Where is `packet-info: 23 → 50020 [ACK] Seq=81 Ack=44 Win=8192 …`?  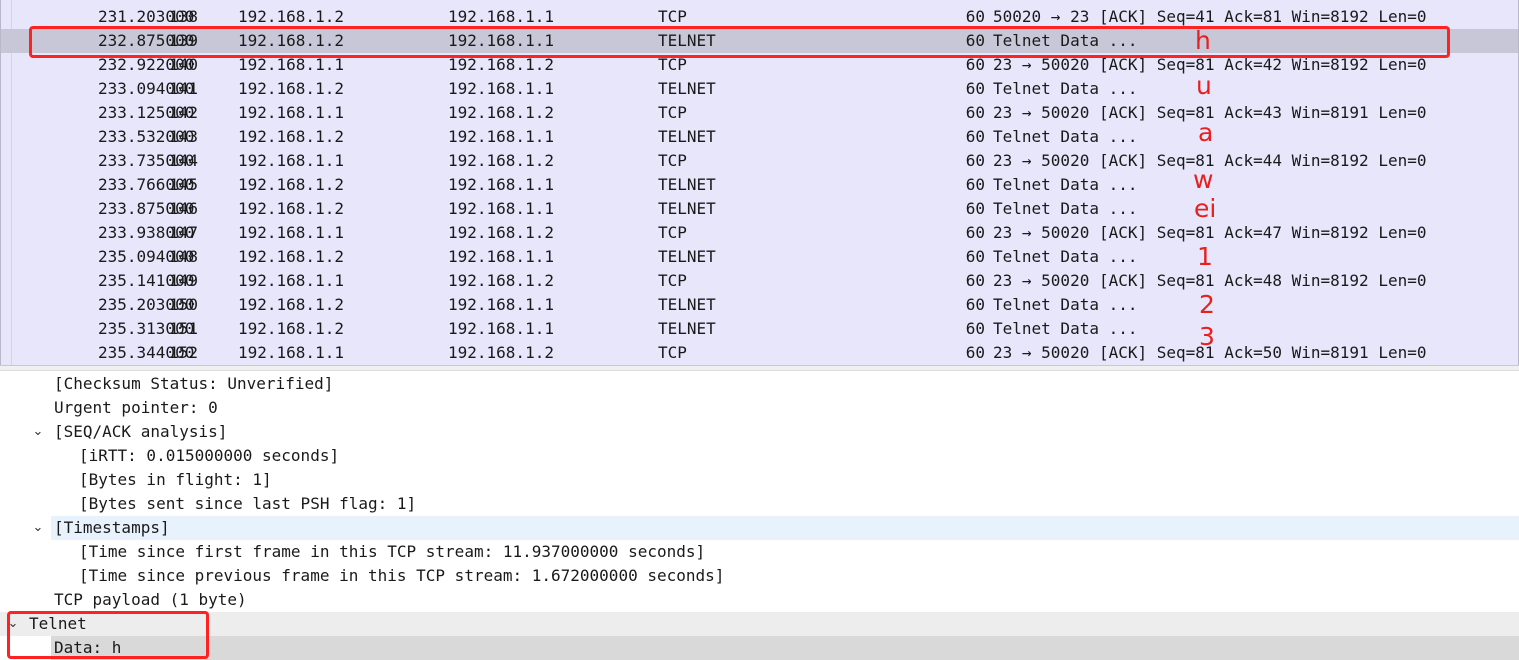
packet-info: 23 → 50020 [ACK] Seq=81 Ack=44 Win=8192 … is located at coordinates (1210, 160).